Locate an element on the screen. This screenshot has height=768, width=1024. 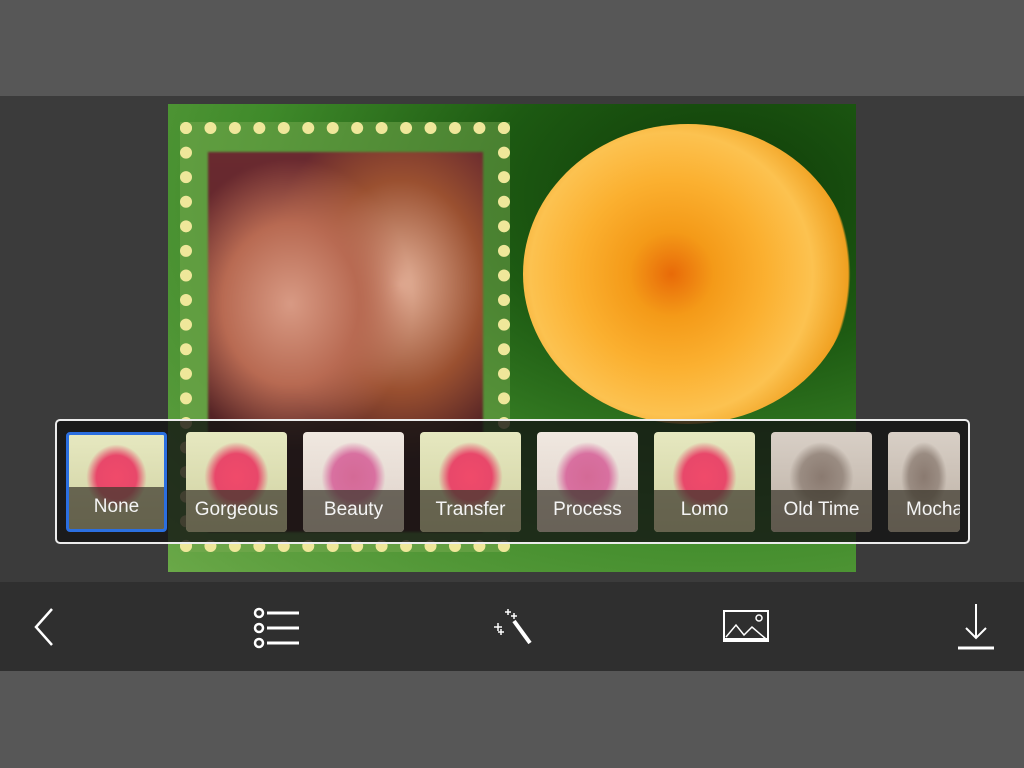
bottom-toolbar is located at coordinates (512, 626).